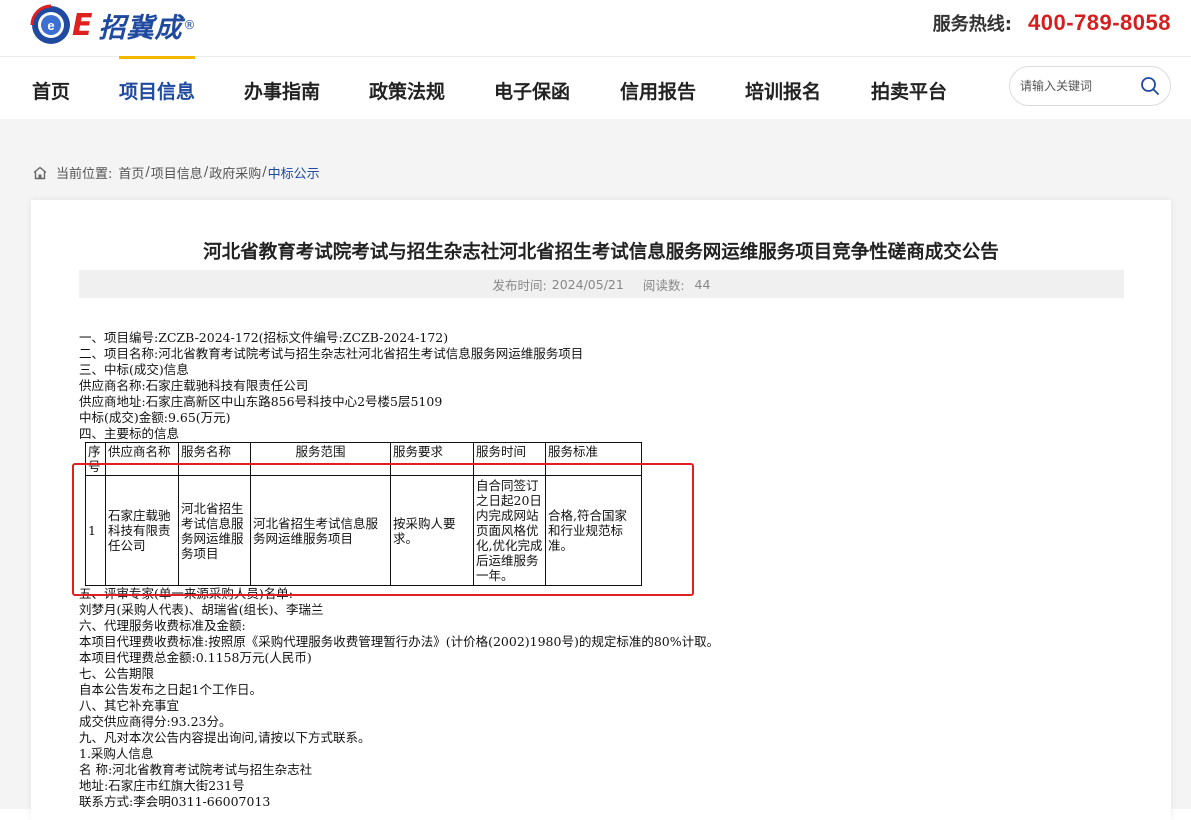  I want to click on reads-label: 阅读数:, so click(663, 285).